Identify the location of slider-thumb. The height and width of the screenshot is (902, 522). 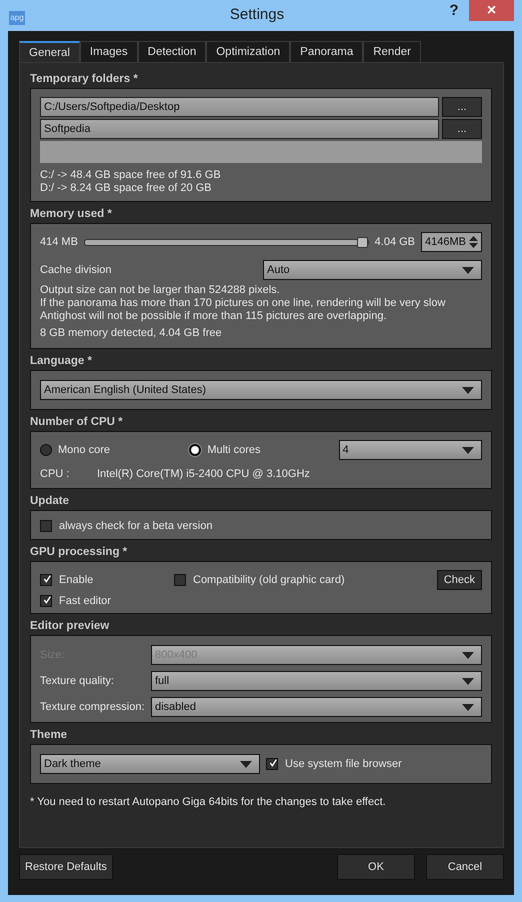
(362, 242).